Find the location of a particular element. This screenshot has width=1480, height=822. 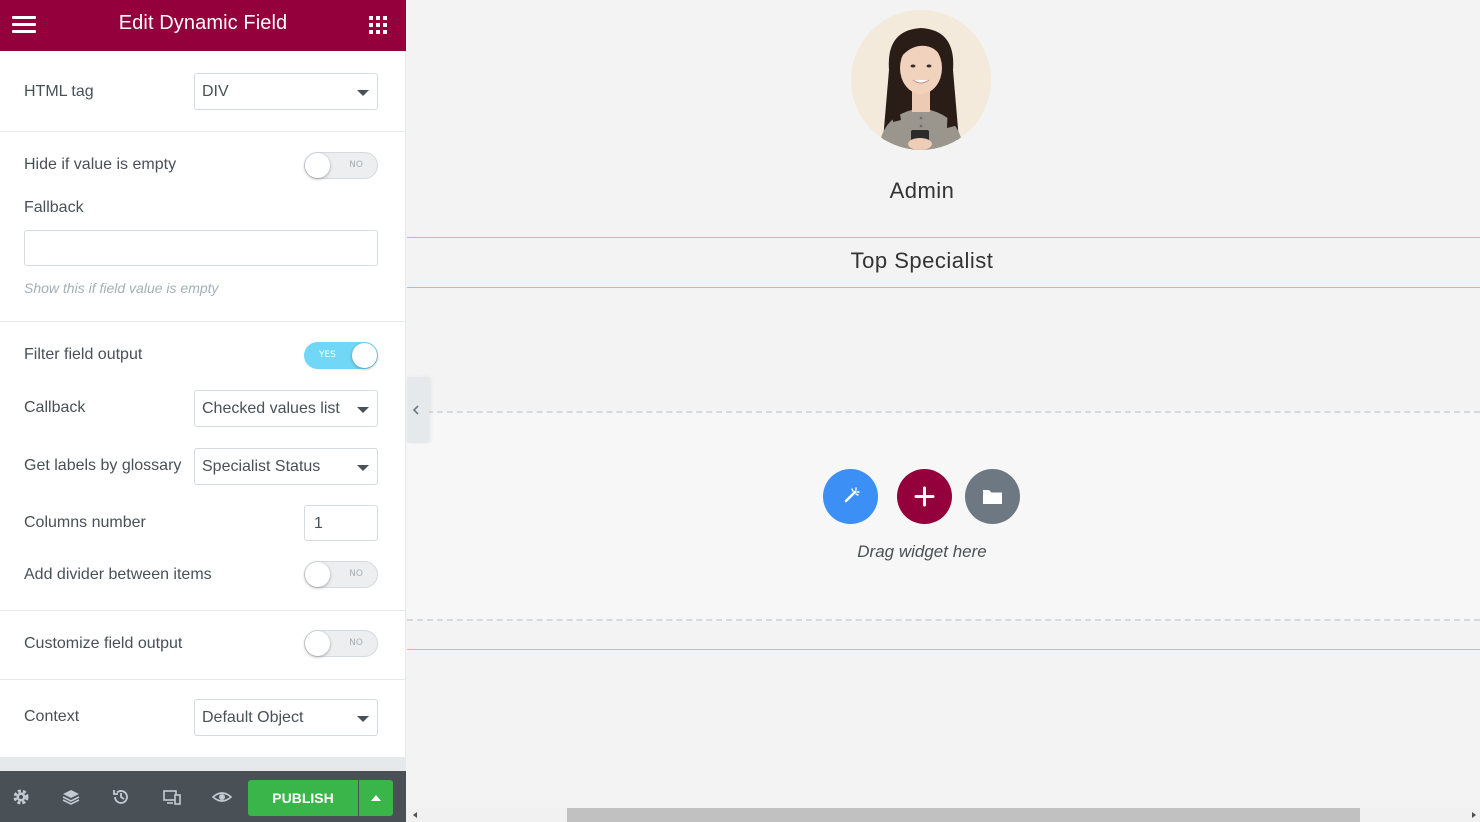

html-tag-value: DIV is located at coordinates (215, 91).